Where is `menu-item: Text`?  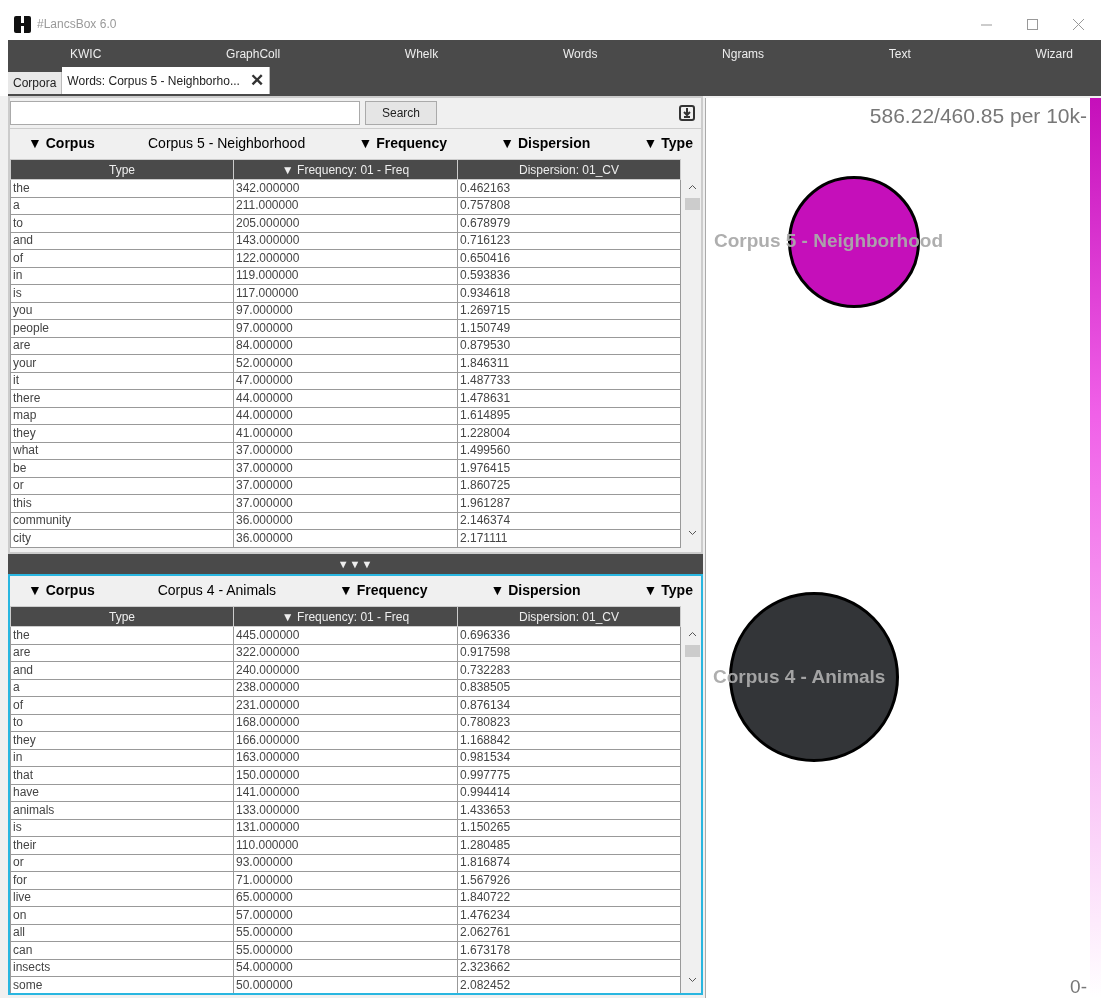
menu-item: Text is located at coordinates (899, 53).